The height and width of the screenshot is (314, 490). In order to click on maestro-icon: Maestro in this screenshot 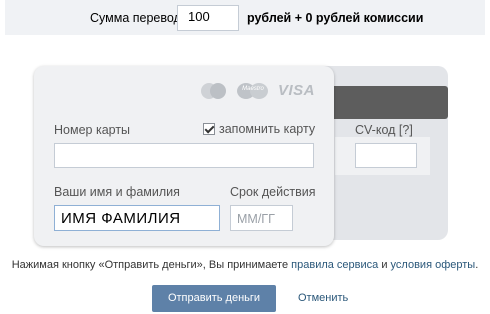, I will do `click(254, 91)`.